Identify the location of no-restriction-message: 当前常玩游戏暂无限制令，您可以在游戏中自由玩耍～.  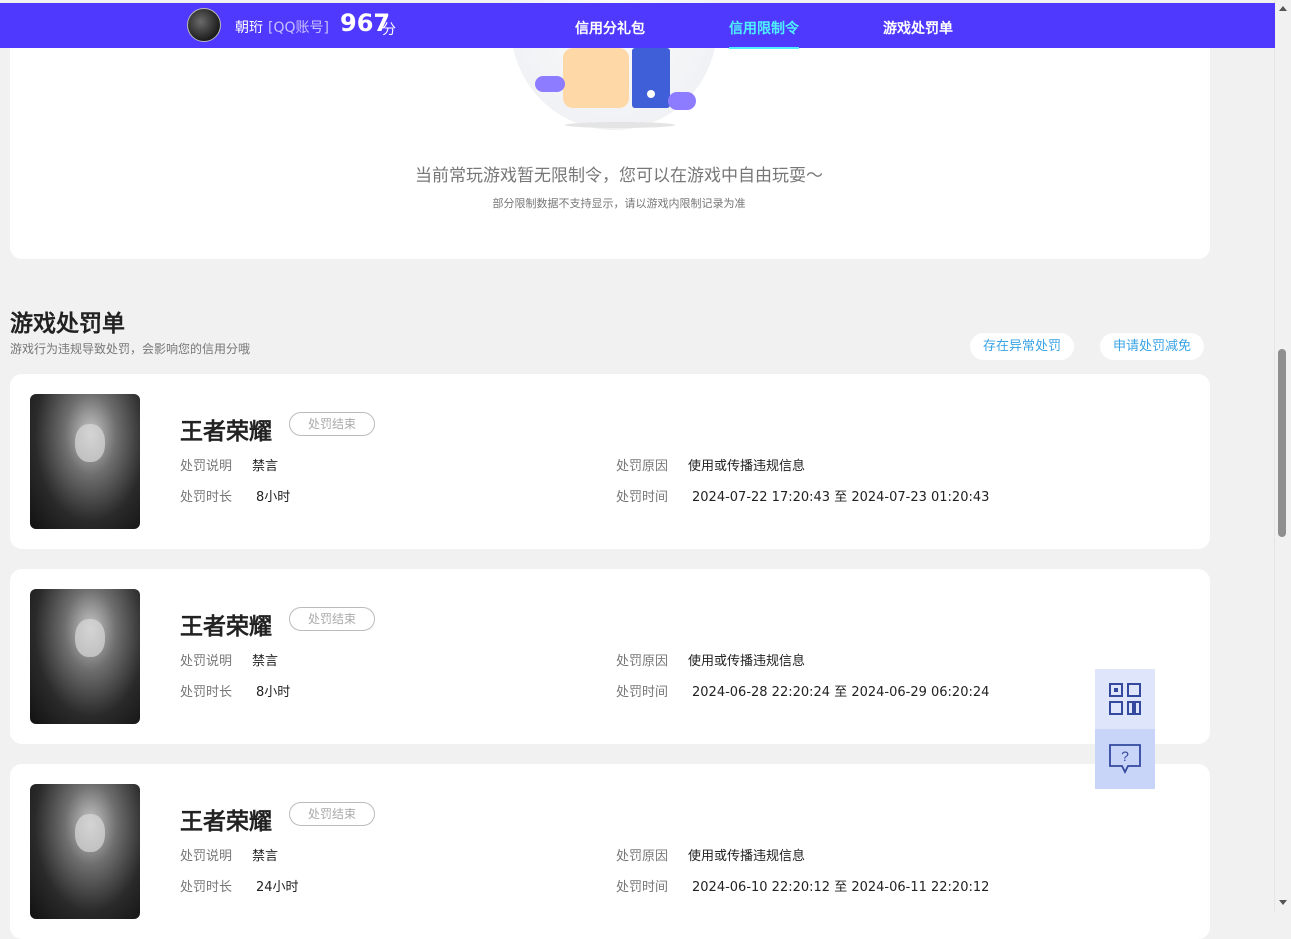
(619, 176).